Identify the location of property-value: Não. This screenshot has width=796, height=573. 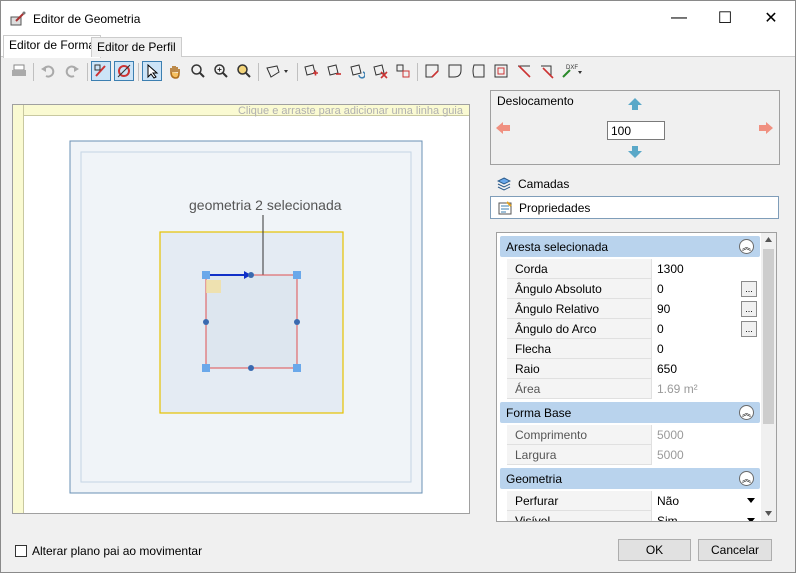
(705, 500).